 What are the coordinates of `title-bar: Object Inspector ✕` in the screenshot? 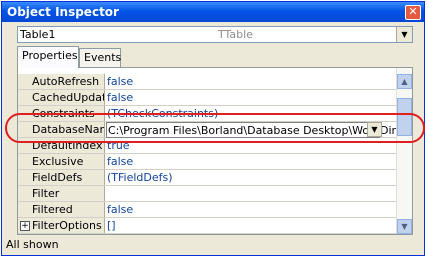 It's located at (213, 12).